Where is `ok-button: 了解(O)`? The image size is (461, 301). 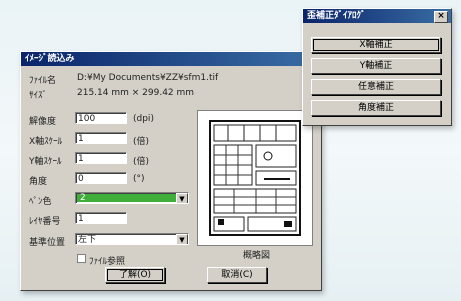 ok-button: 了解(O) is located at coordinates (135, 275).